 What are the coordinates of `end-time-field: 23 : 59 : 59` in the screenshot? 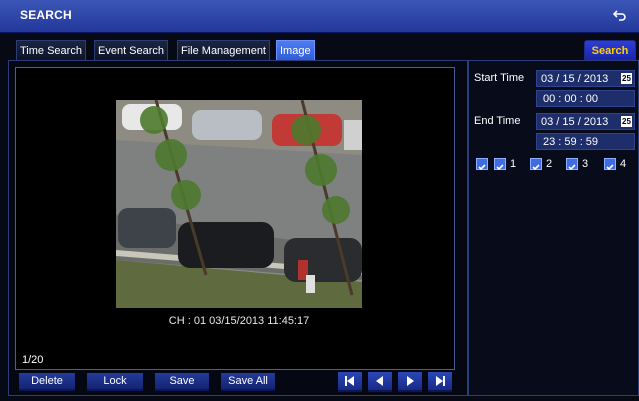 It's located at (585, 141).